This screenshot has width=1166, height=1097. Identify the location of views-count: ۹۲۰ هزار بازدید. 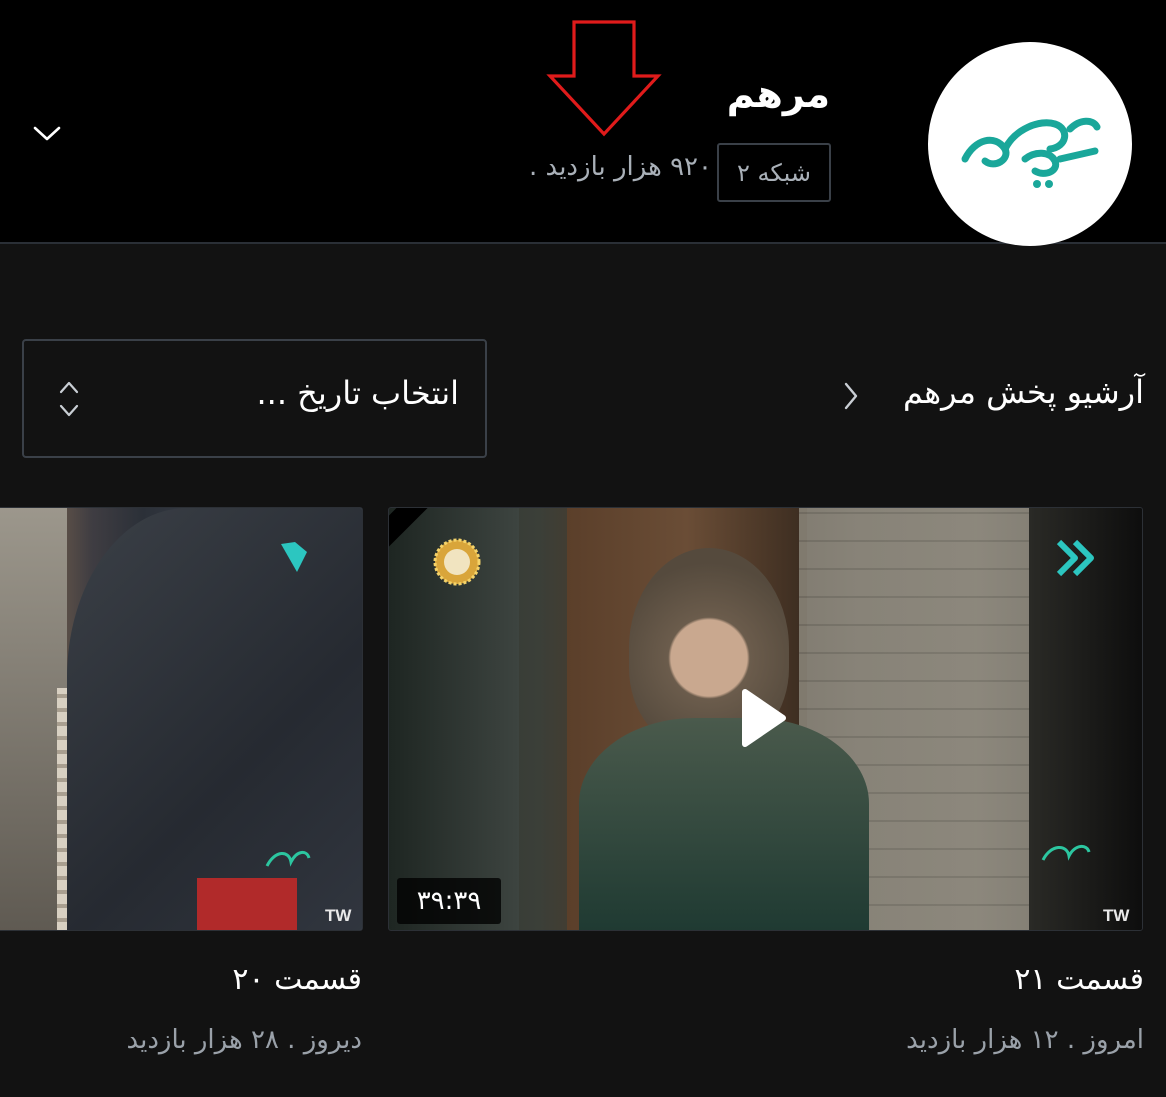
(628, 167).